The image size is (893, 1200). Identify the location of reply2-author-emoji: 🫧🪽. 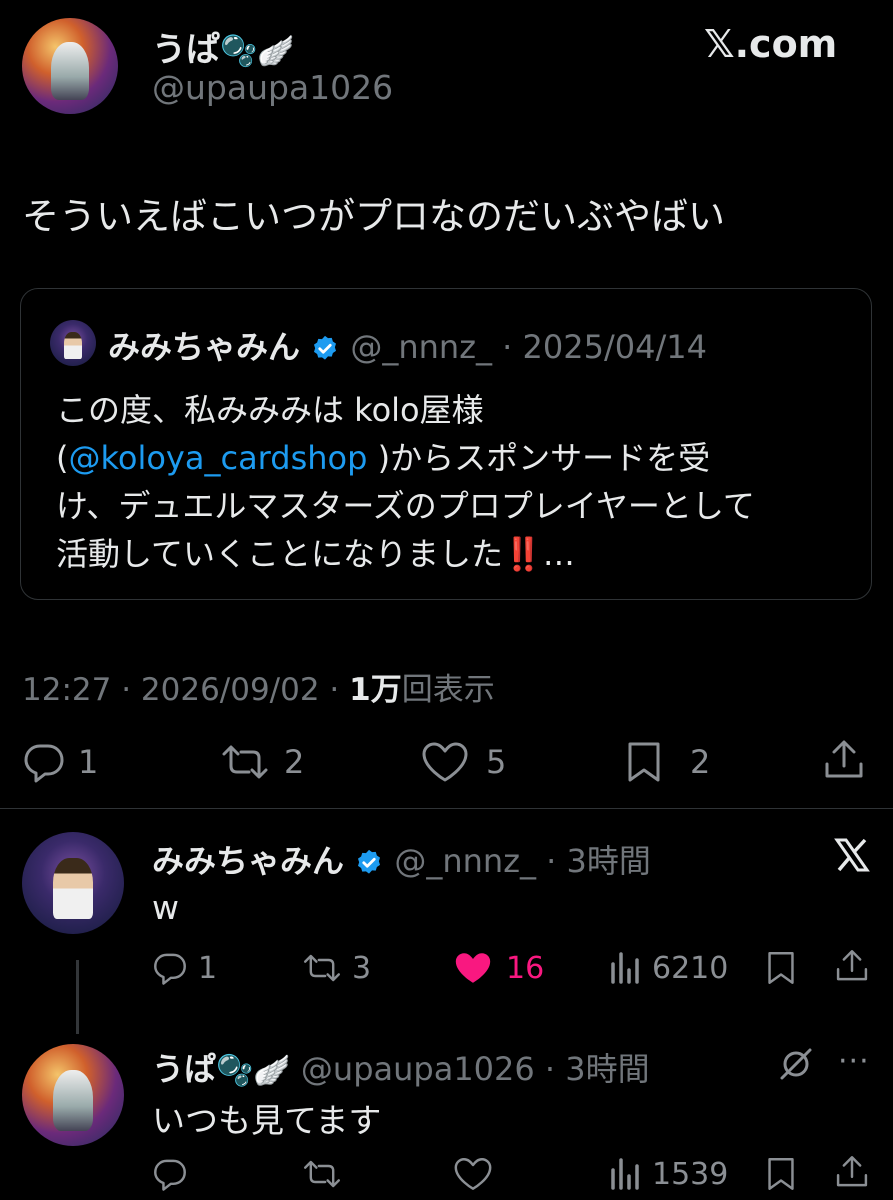
(253, 1071).